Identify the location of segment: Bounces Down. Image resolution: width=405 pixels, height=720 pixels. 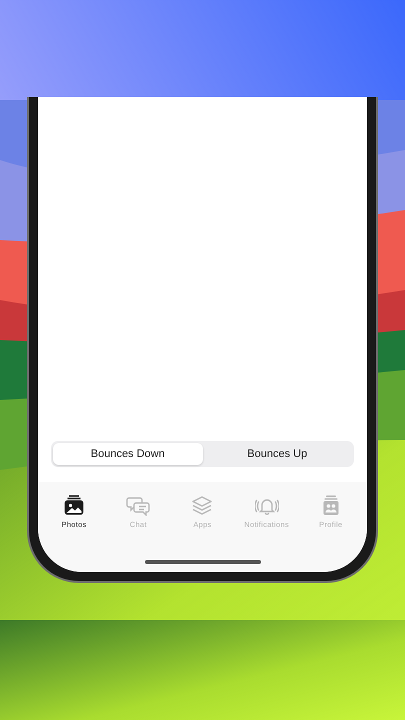
(127, 454).